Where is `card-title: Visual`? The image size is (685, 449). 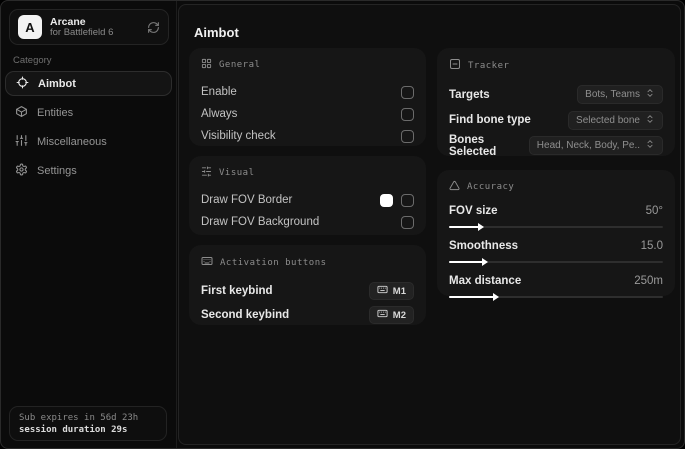
card-title: Visual is located at coordinates (237, 173).